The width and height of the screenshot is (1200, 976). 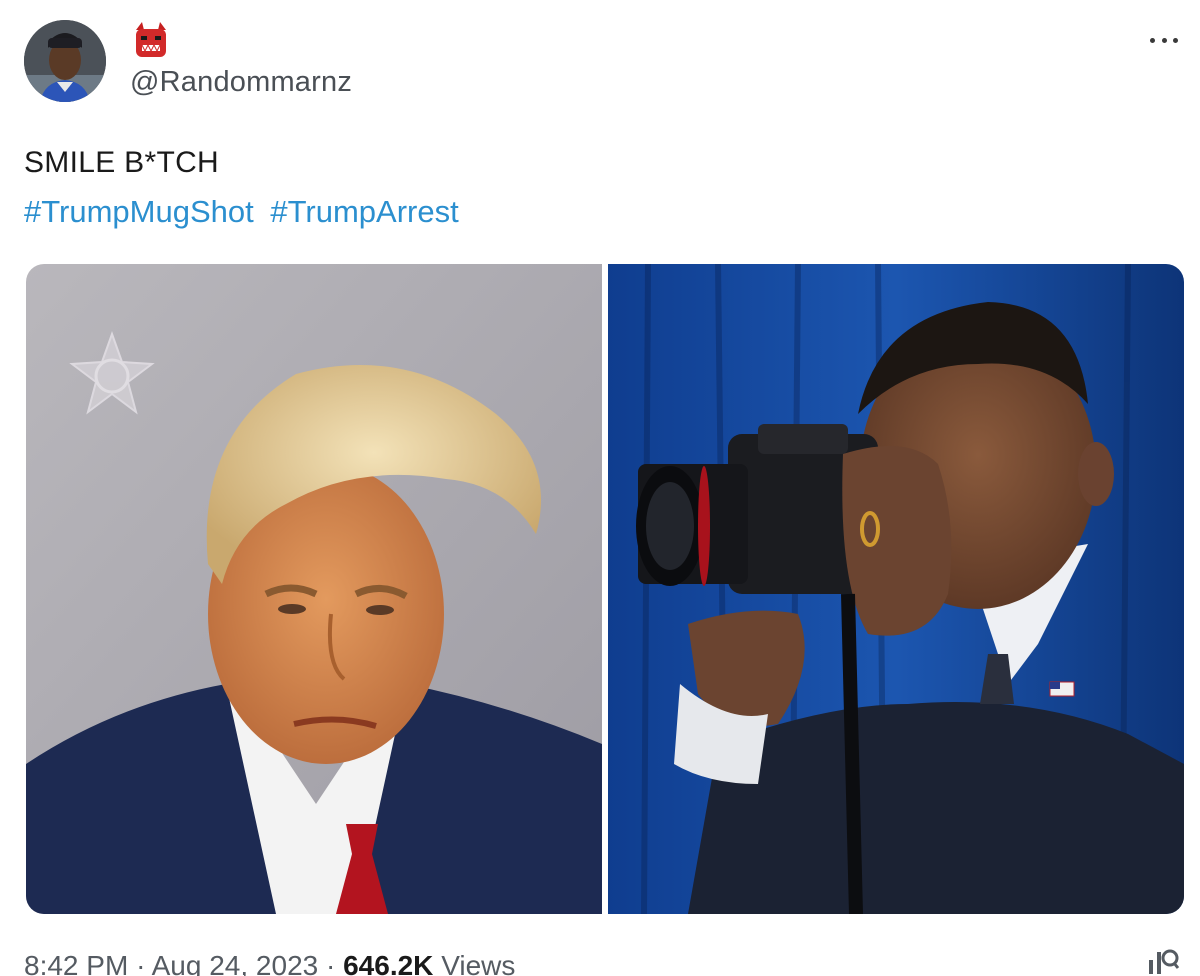 I want to click on avatar-image, so click(x=65, y=61).